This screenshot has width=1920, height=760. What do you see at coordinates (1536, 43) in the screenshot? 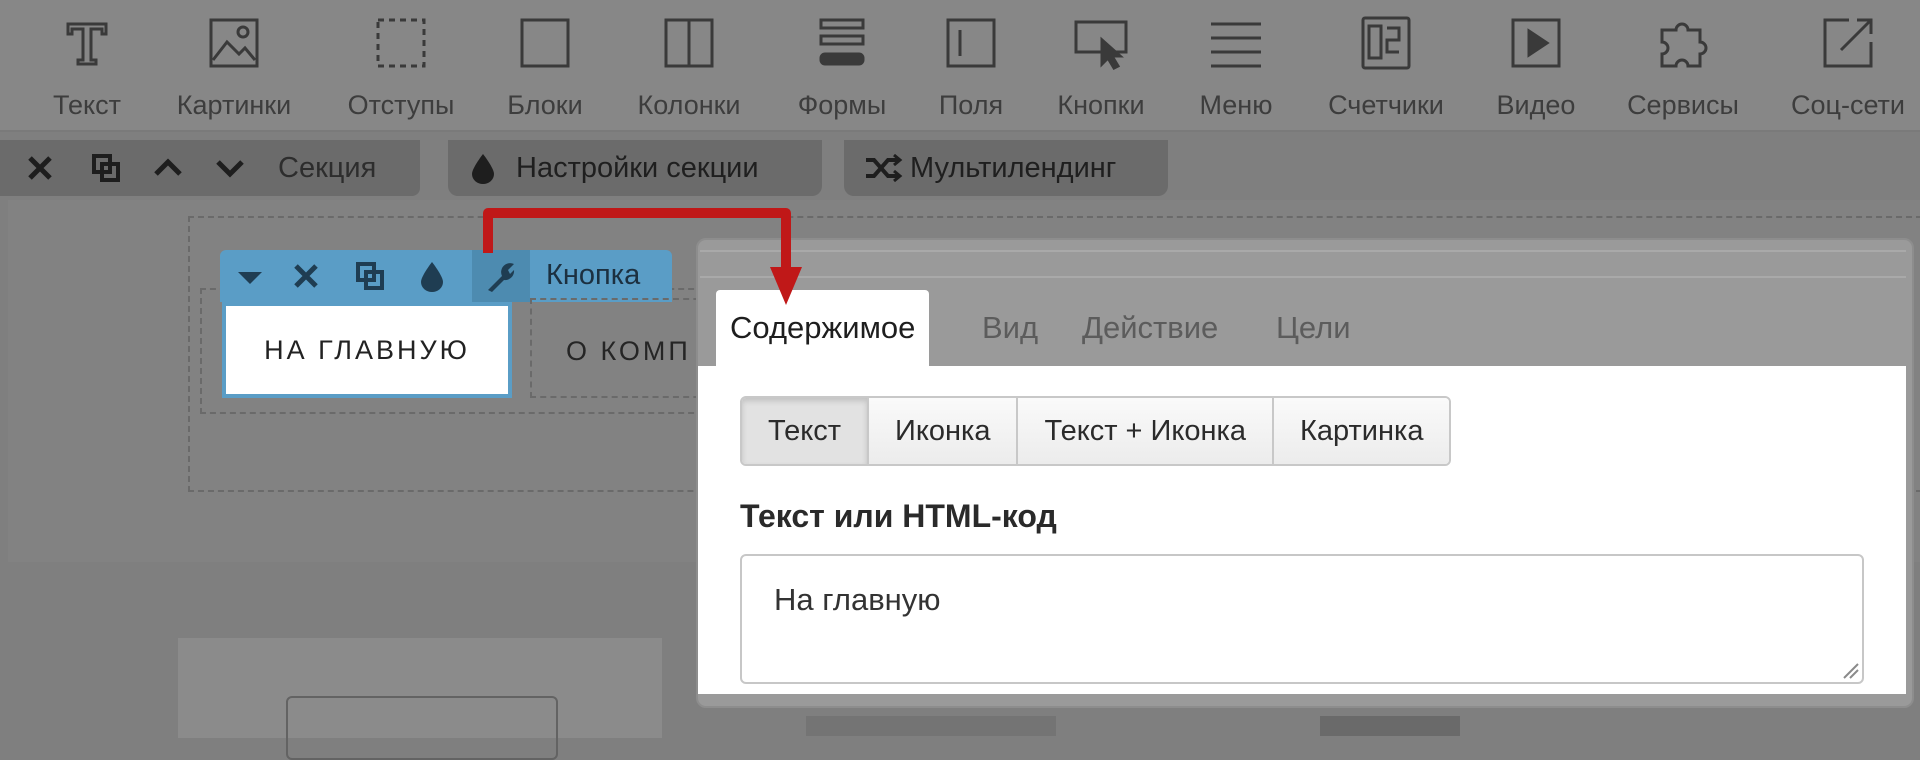
I see `video-icon` at bounding box center [1536, 43].